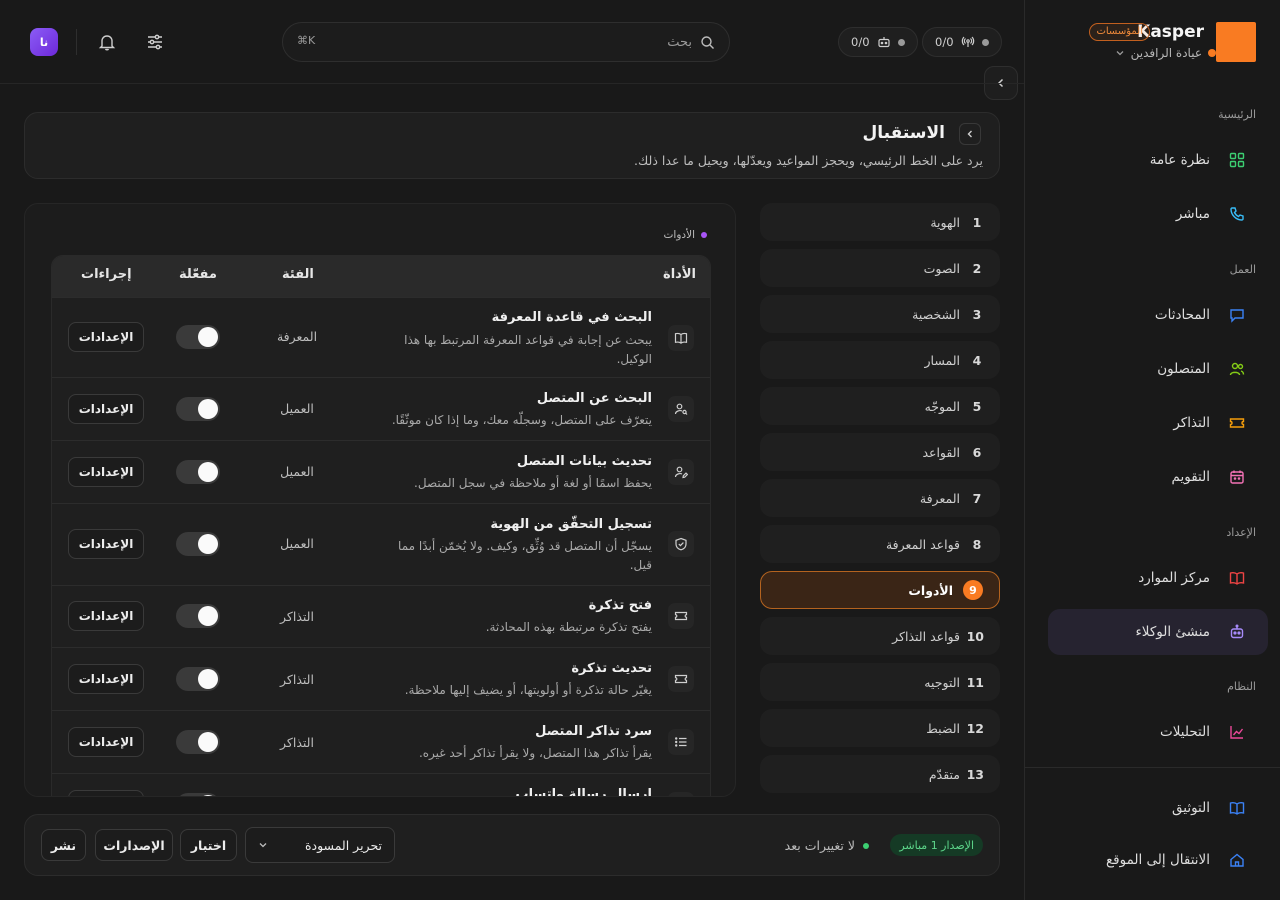 This screenshot has width=1280, height=900. I want to click on brand-logo, so click(1236, 42).